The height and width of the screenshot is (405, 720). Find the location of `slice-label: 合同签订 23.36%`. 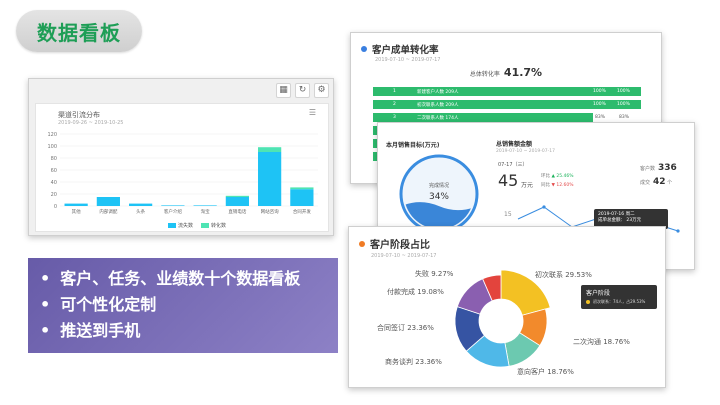

slice-label: 合同签订 23.36% is located at coordinates (405, 328).